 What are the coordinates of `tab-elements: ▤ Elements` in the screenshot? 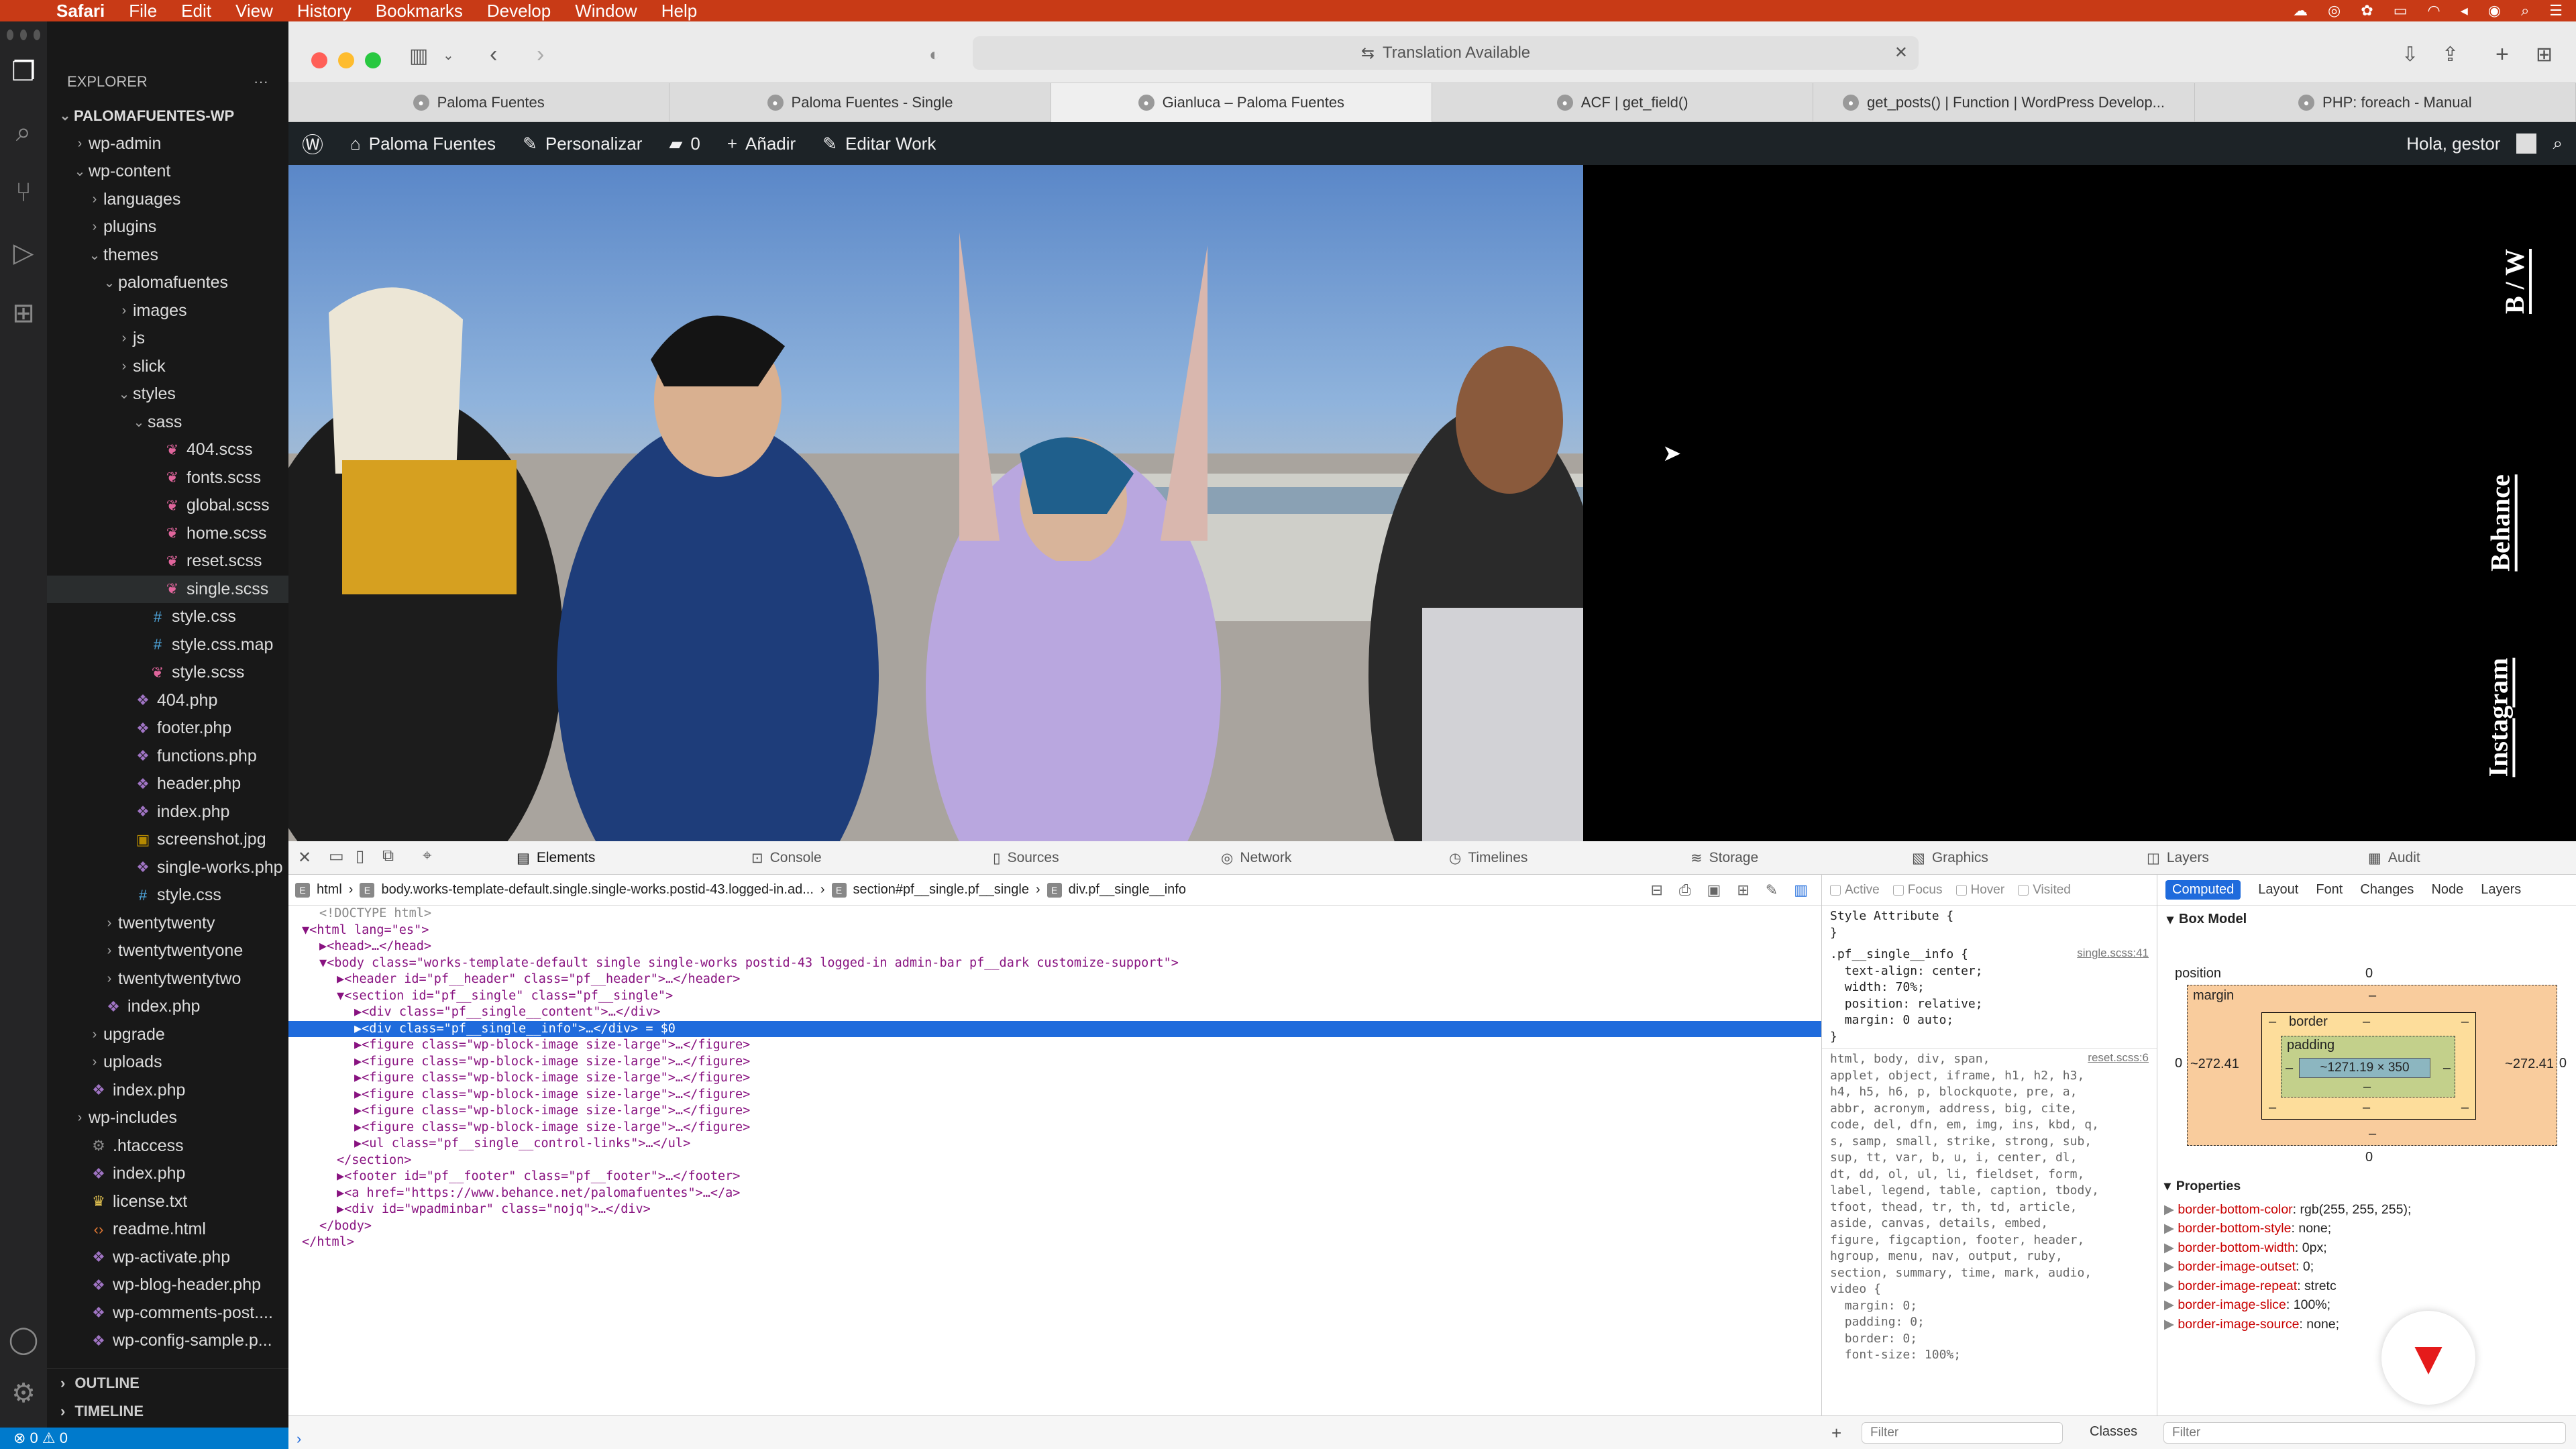 It's located at (556, 858).